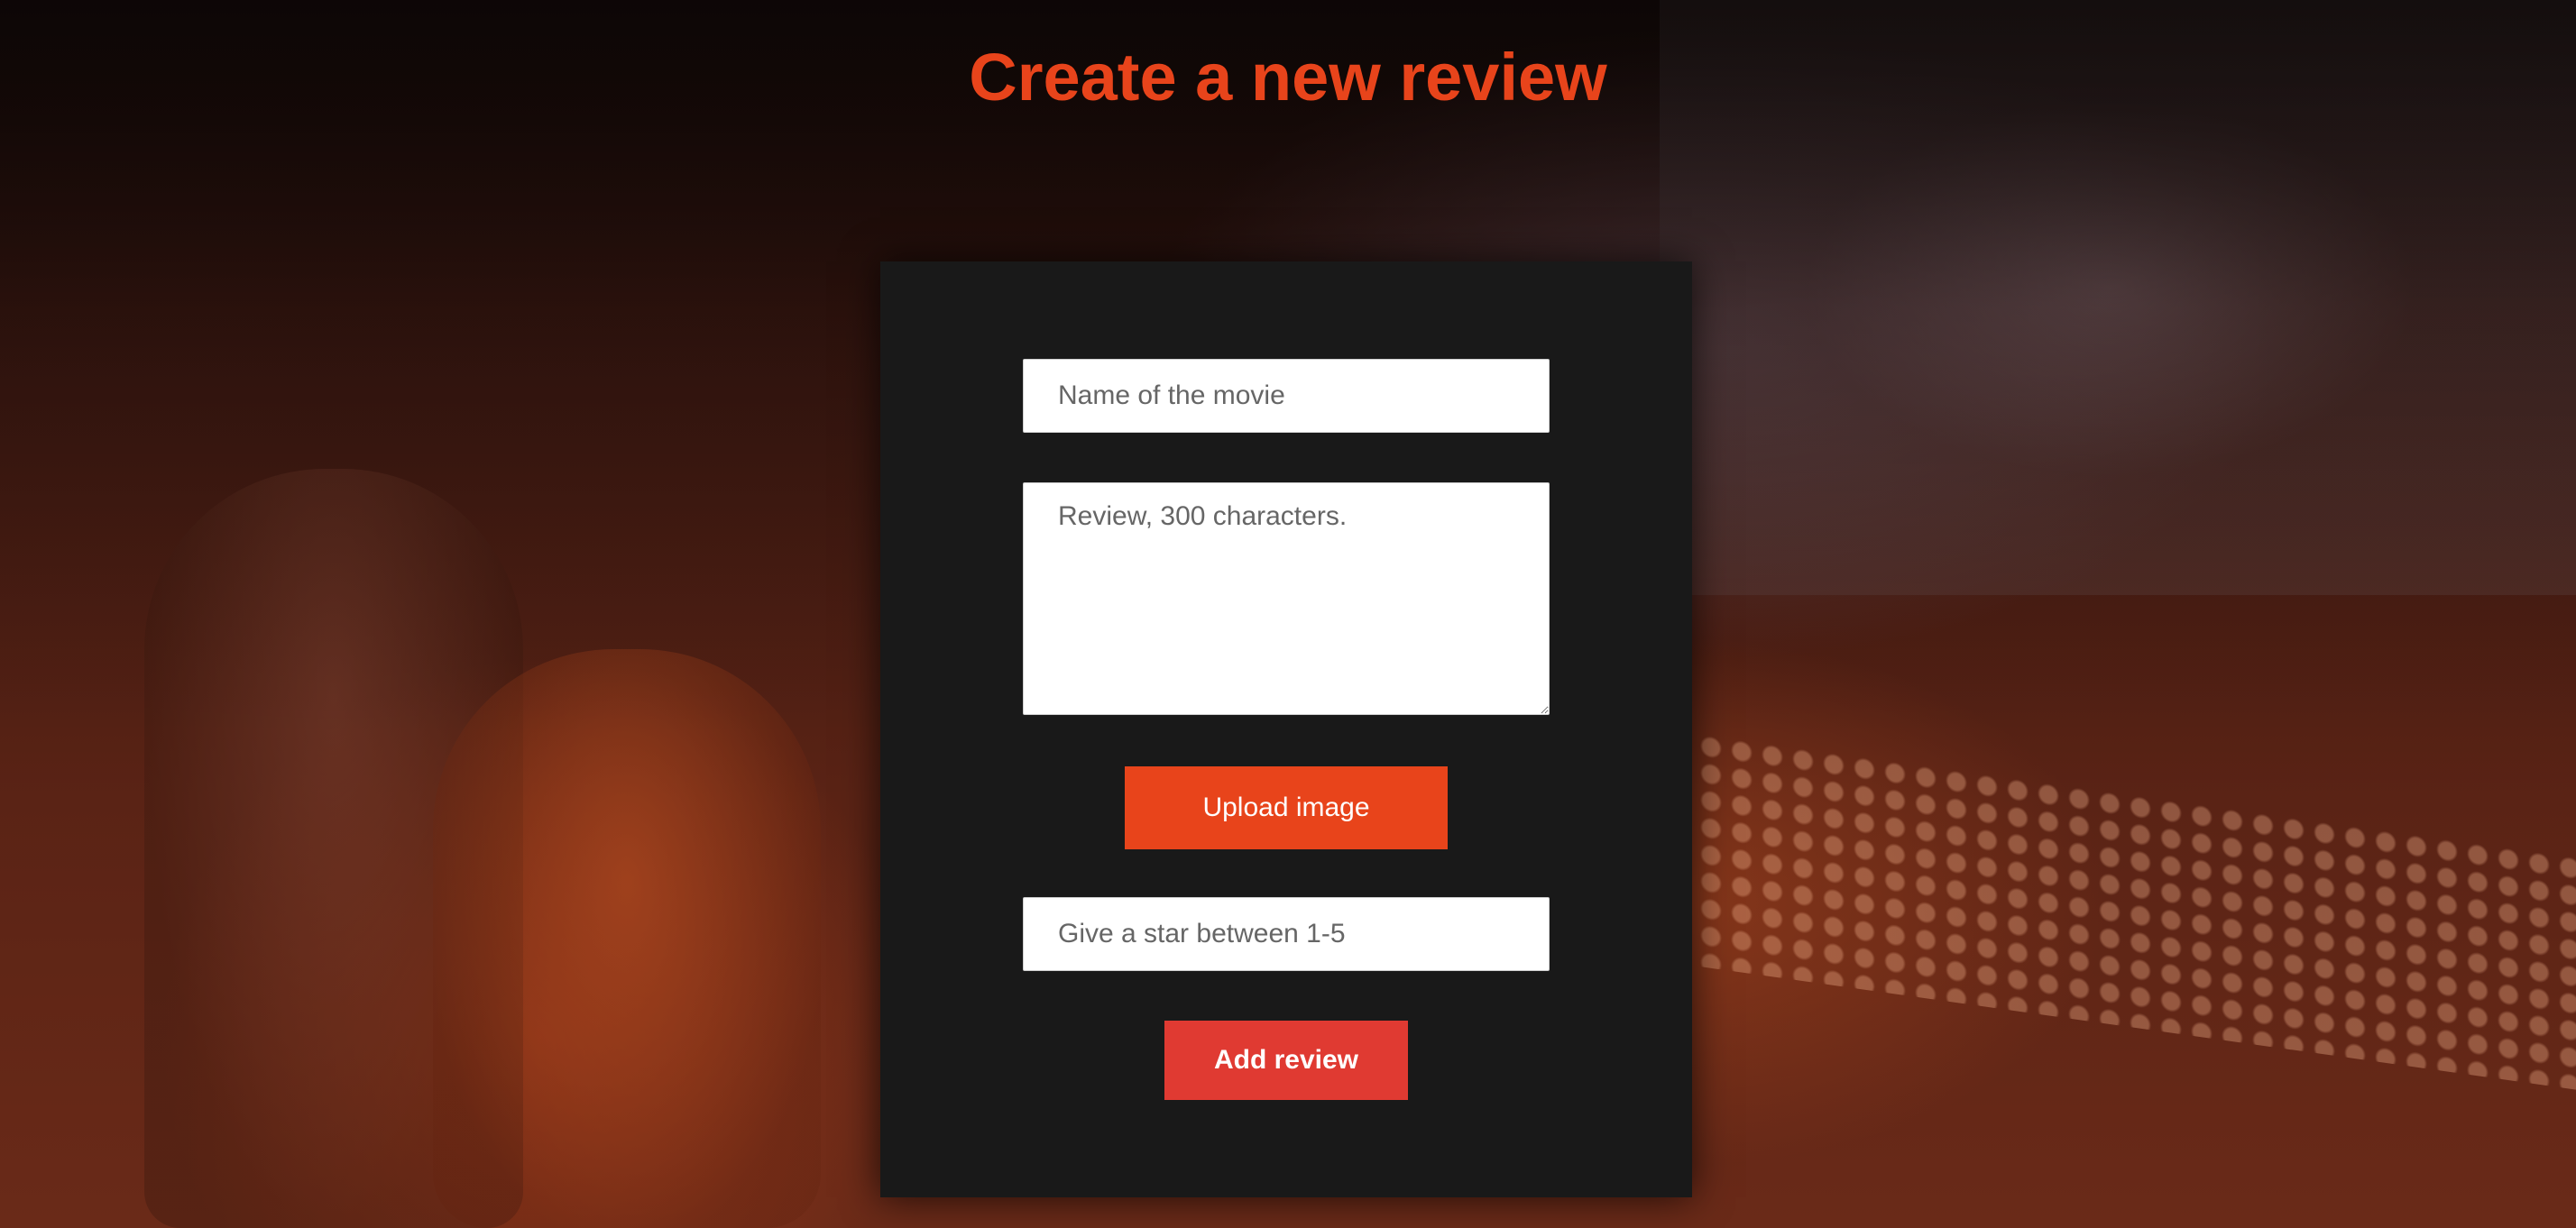 Image resolution: width=2576 pixels, height=1228 pixels. I want to click on star-rating-input, so click(1287, 934).